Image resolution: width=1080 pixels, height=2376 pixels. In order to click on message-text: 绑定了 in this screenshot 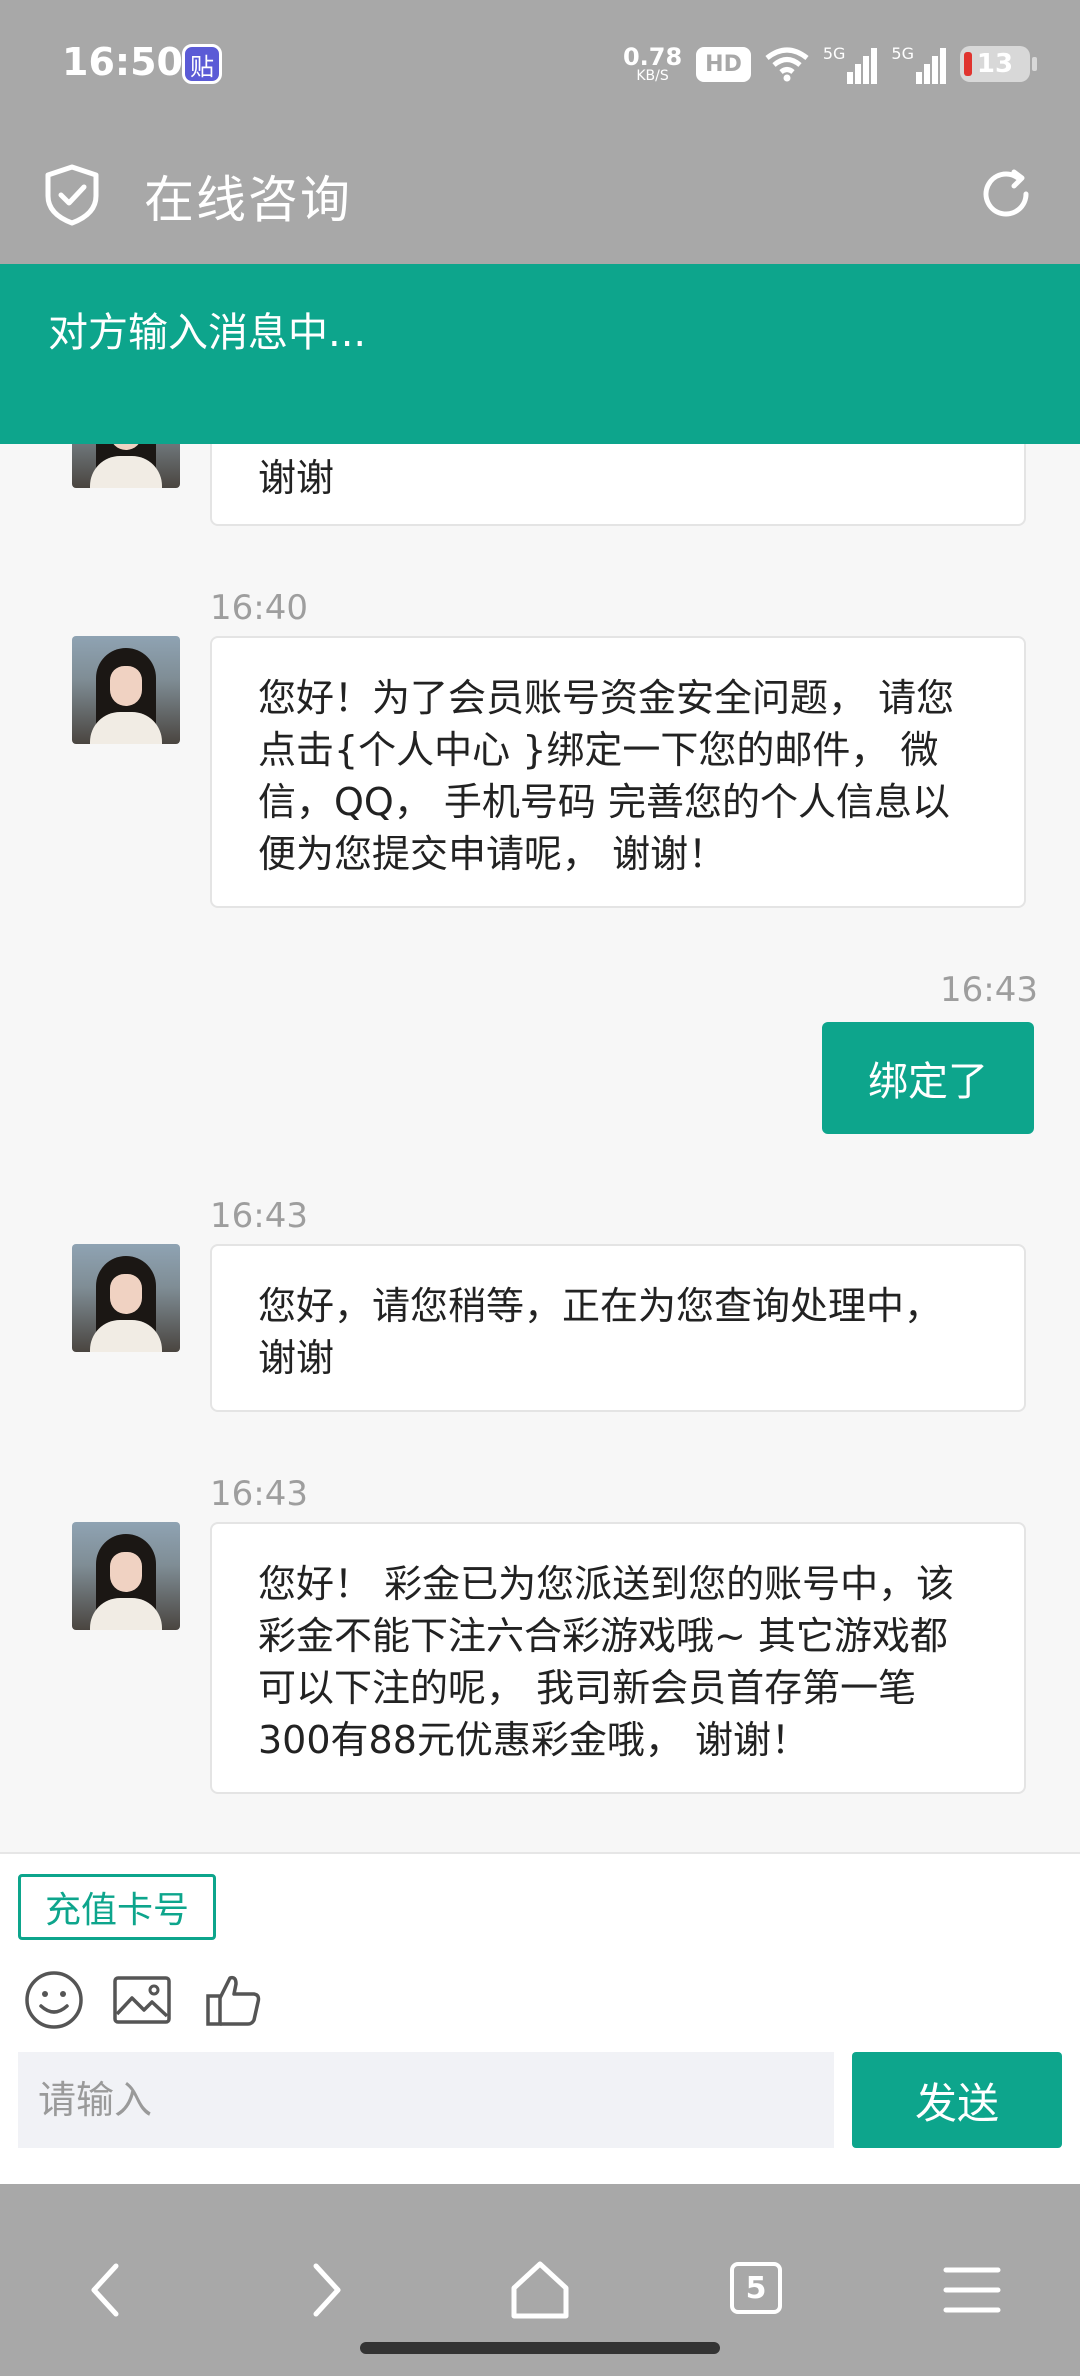, I will do `click(928, 1082)`.